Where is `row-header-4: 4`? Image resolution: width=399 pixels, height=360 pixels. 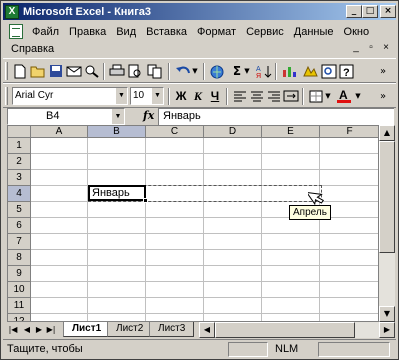
row-header-4: 4 is located at coordinates (19, 194).